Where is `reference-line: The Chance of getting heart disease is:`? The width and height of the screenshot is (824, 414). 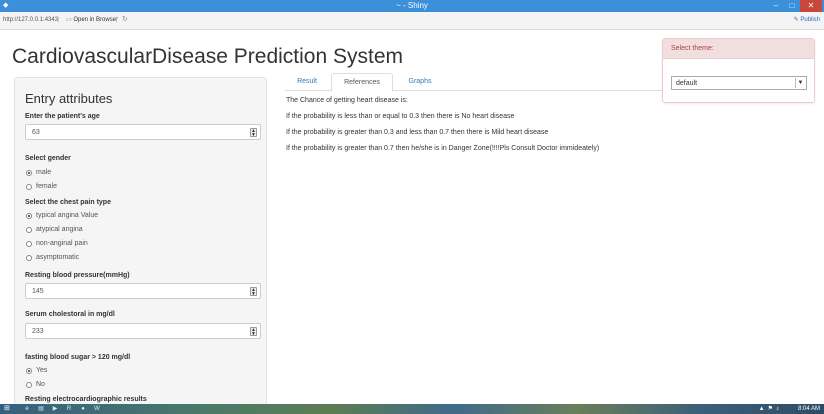
reference-line: The Chance of getting heart disease is: is located at coordinates (347, 100).